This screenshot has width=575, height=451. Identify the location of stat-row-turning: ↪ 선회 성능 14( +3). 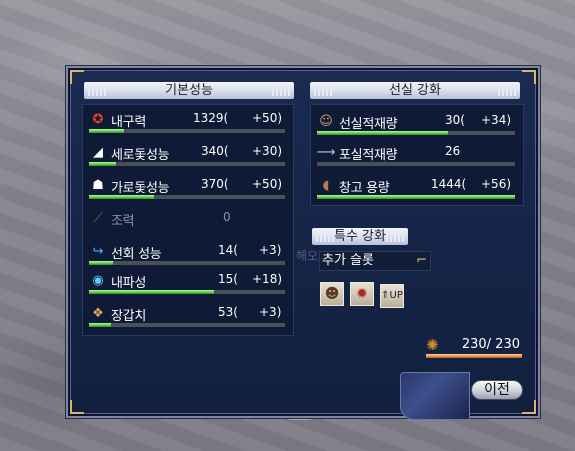
(189, 253).